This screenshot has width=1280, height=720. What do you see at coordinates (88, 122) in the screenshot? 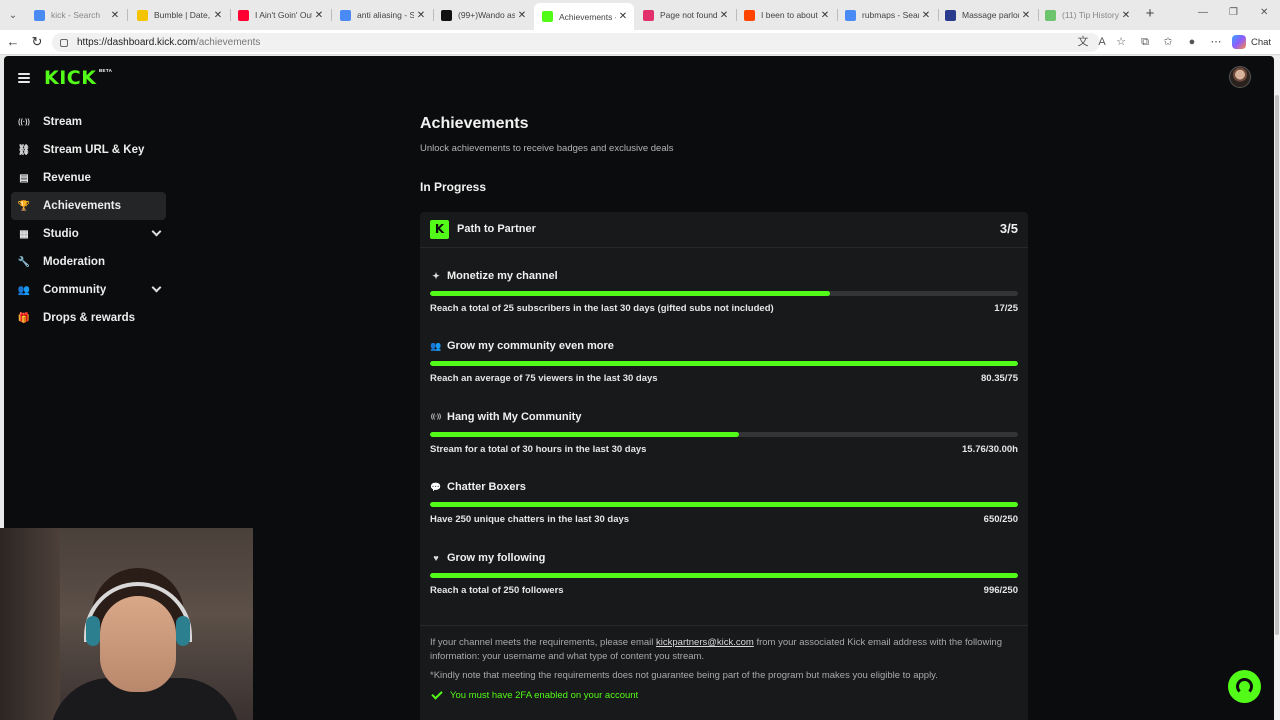
I see `sidebar-item-stream: ((·)) Stream` at bounding box center [88, 122].